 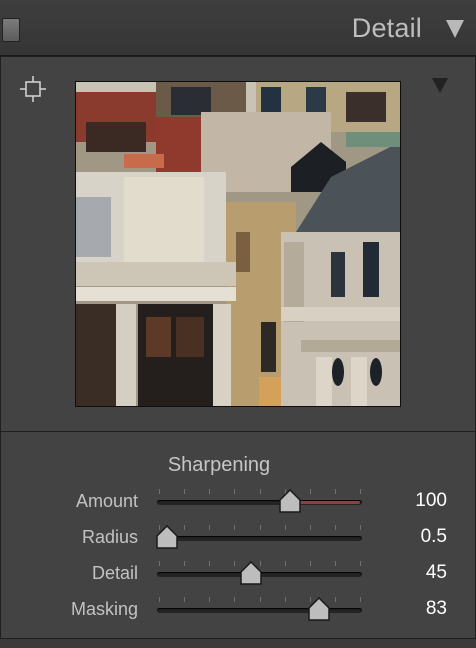 What do you see at coordinates (455, 29) in the screenshot?
I see `collapse-arrow-icon` at bounding box center [455, 29].